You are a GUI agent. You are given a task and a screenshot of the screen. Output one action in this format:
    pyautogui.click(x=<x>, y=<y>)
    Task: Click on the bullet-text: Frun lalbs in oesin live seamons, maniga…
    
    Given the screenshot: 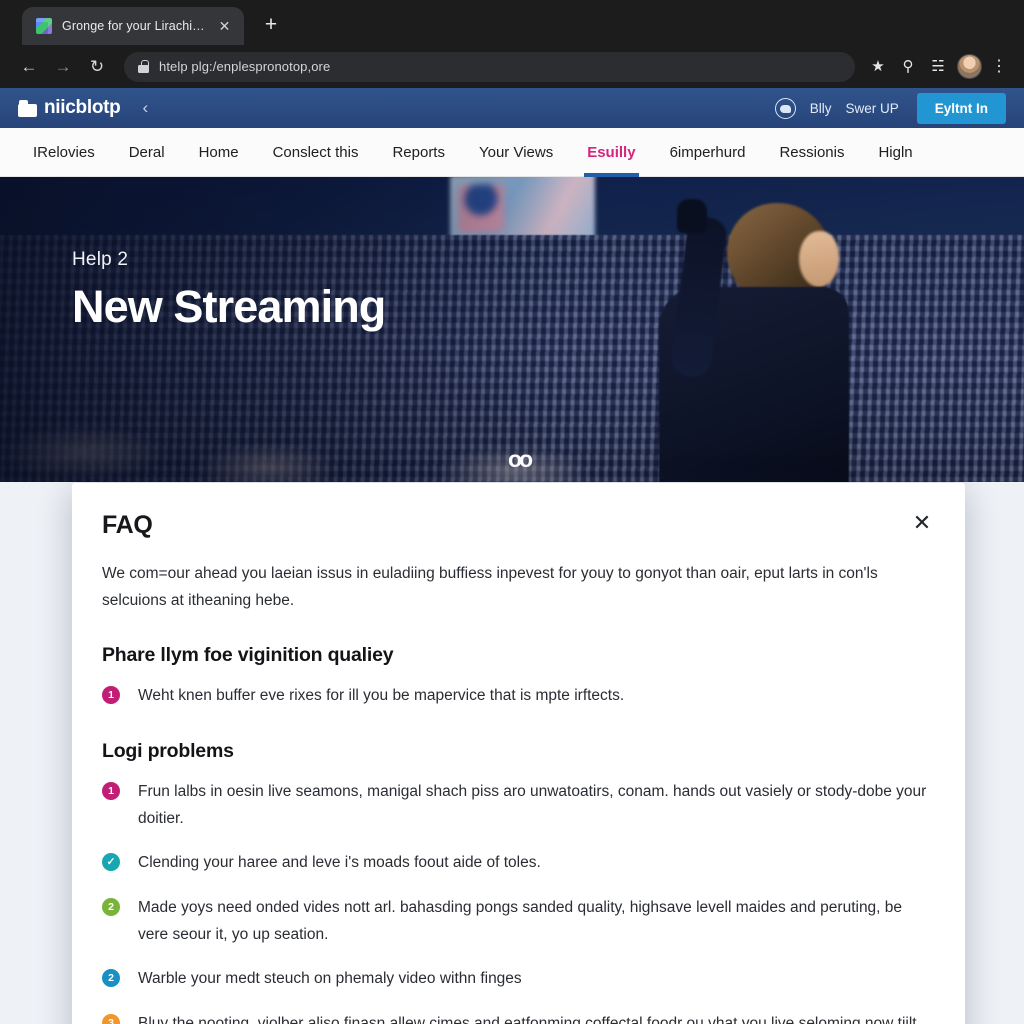 What is the action you would take?
    pyautogui.click(x=532, y=804)
    